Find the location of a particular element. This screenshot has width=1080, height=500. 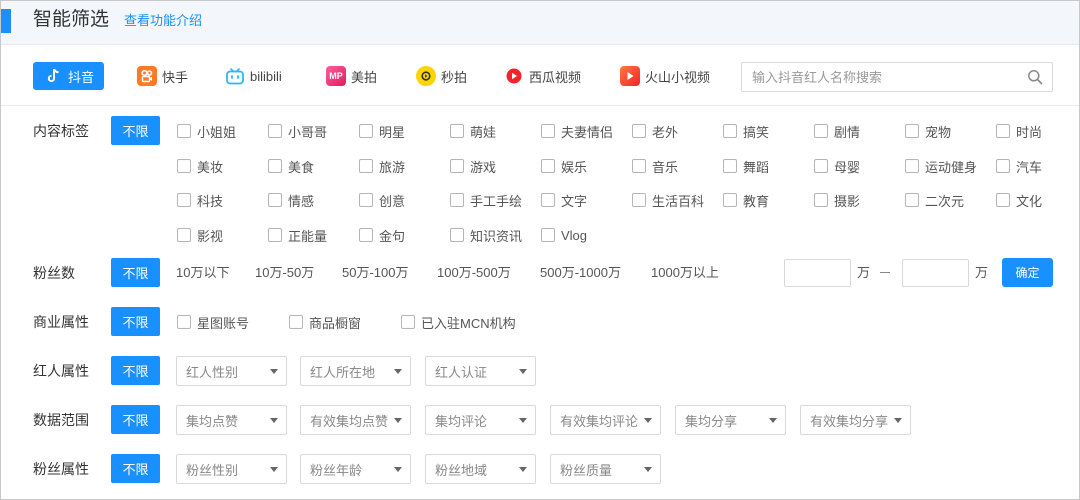

tab-bilibili: bilibili is located at coordinates (253, 76).